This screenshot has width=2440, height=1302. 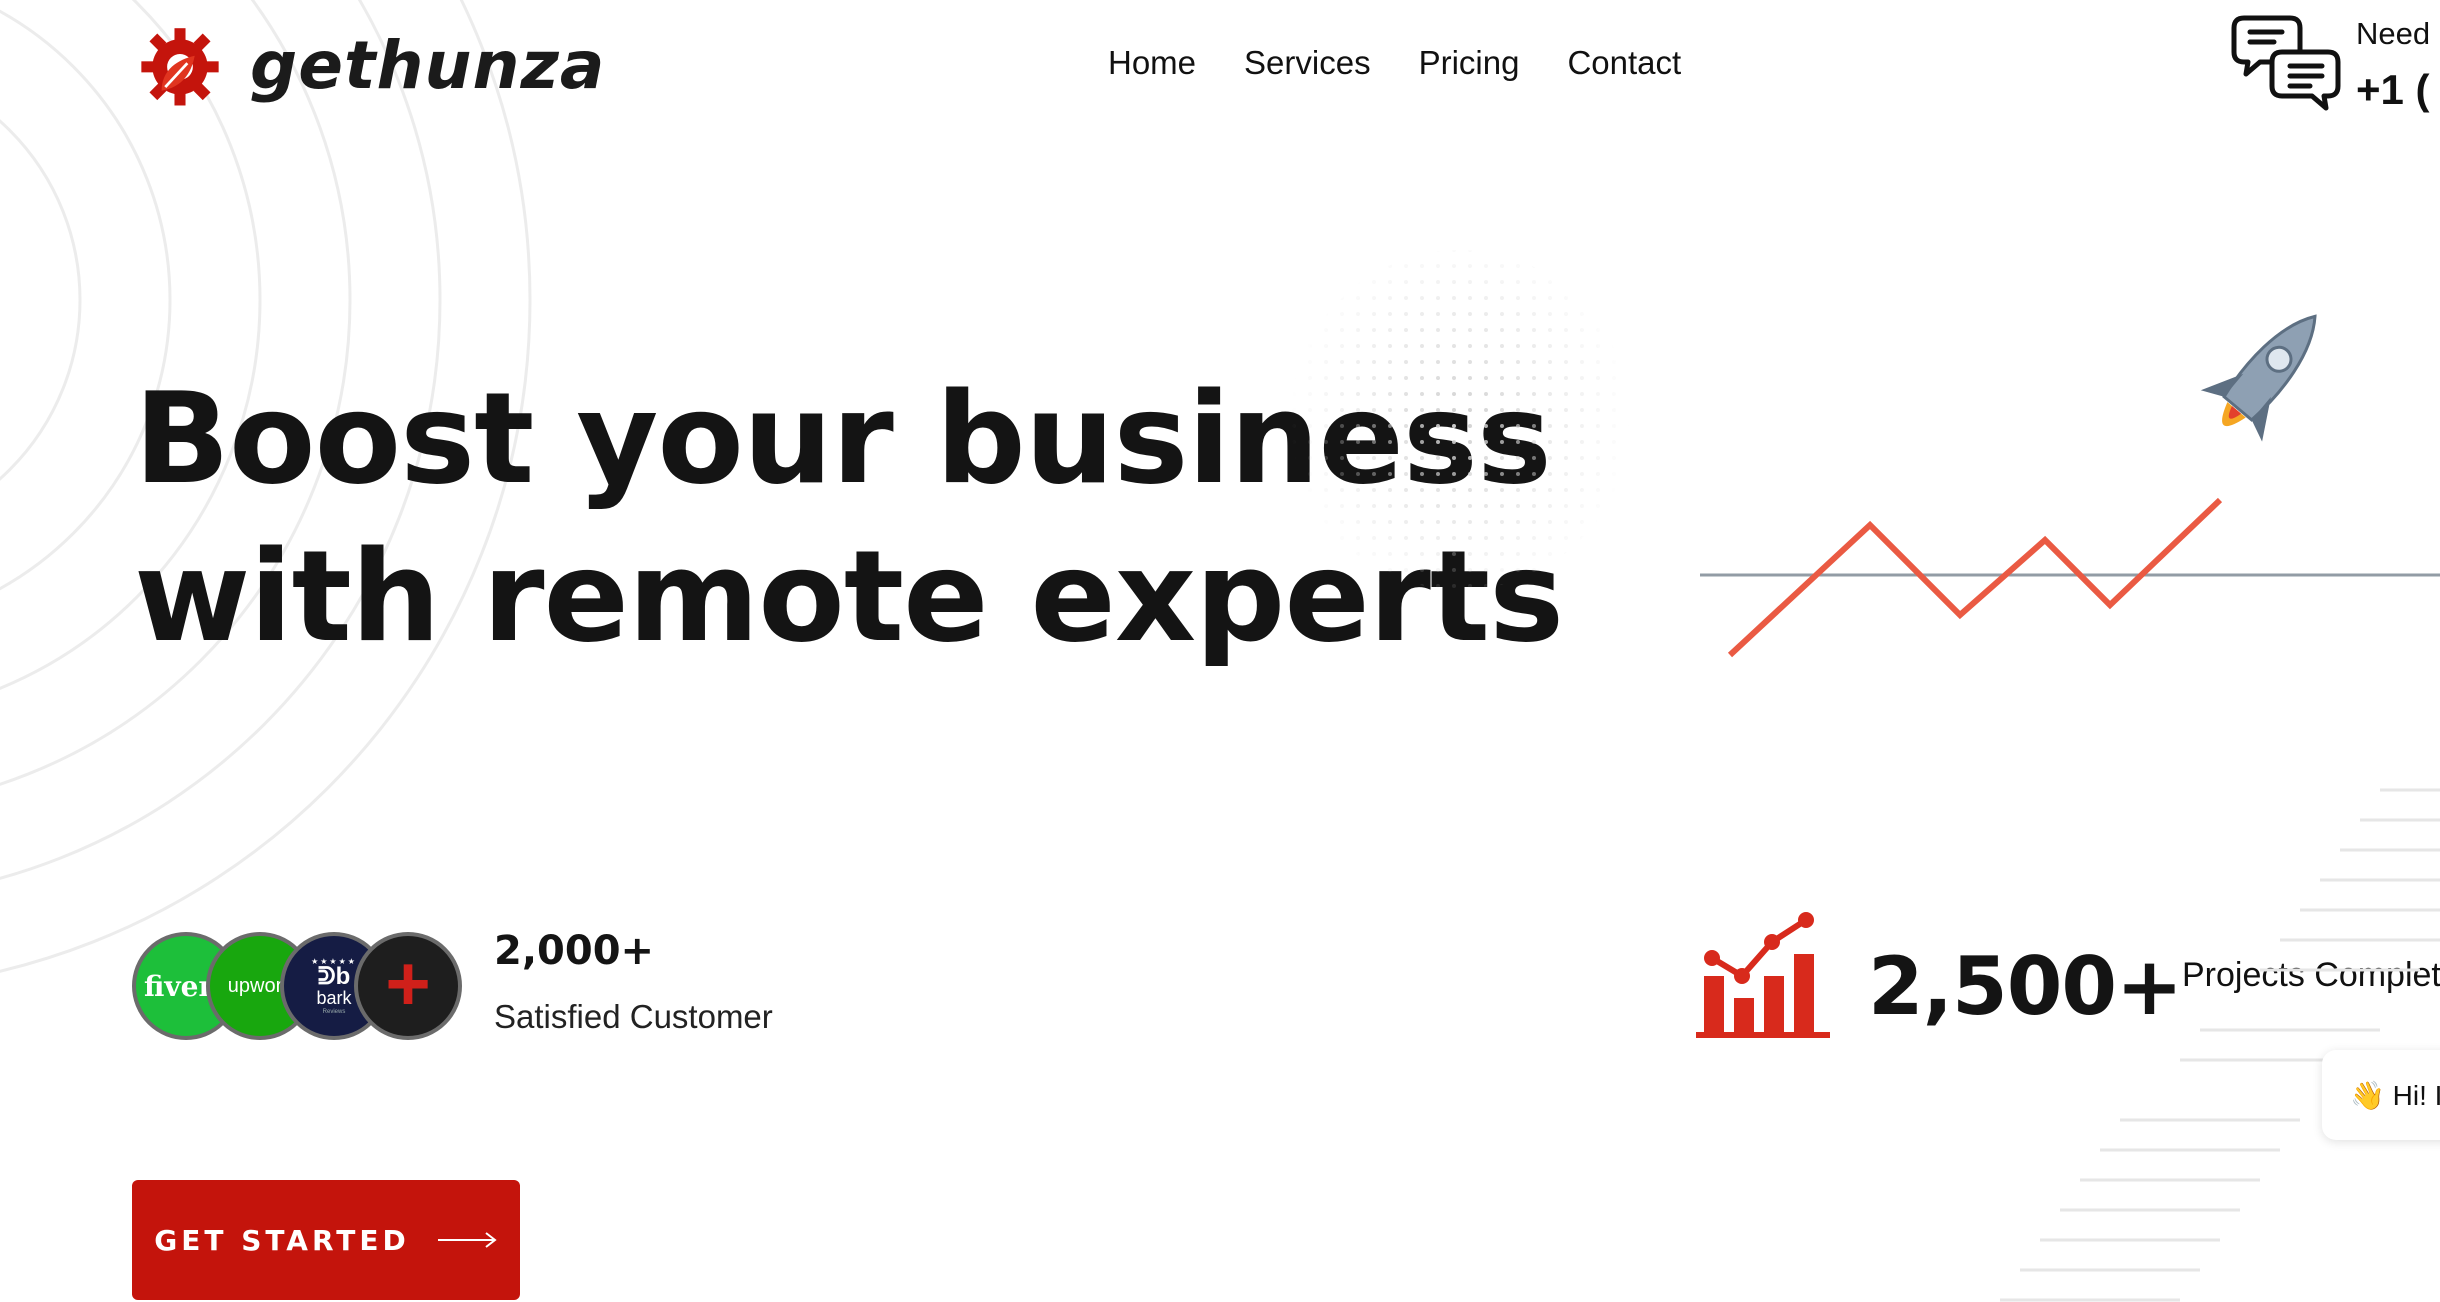 I want to click on bar-chart-growth-icon, so click(x=1763, y=975).